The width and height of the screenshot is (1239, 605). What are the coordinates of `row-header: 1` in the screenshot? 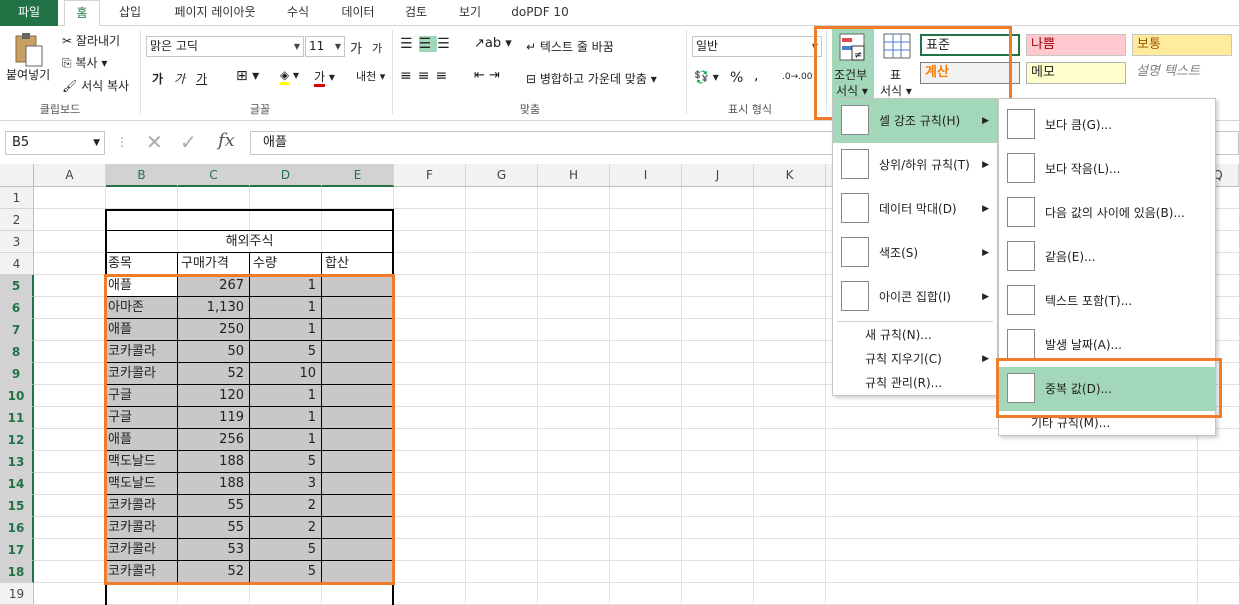 It's located at (17, 198).